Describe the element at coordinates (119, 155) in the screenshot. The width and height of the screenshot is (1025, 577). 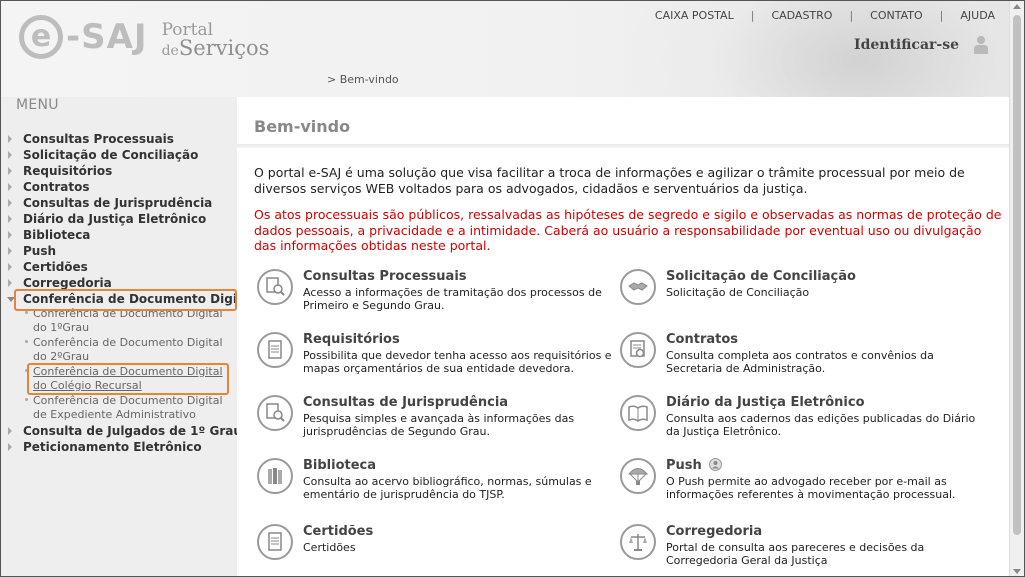
I see `sidebar-item-solicitacao-conciliacao: Solicitação de Conciliação` at that location.